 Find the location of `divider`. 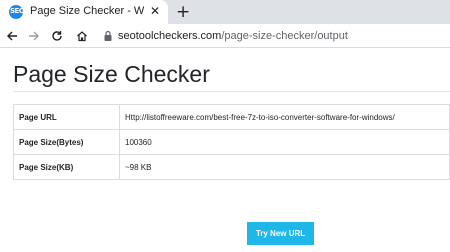

divider is located at coordinates (231, 91).